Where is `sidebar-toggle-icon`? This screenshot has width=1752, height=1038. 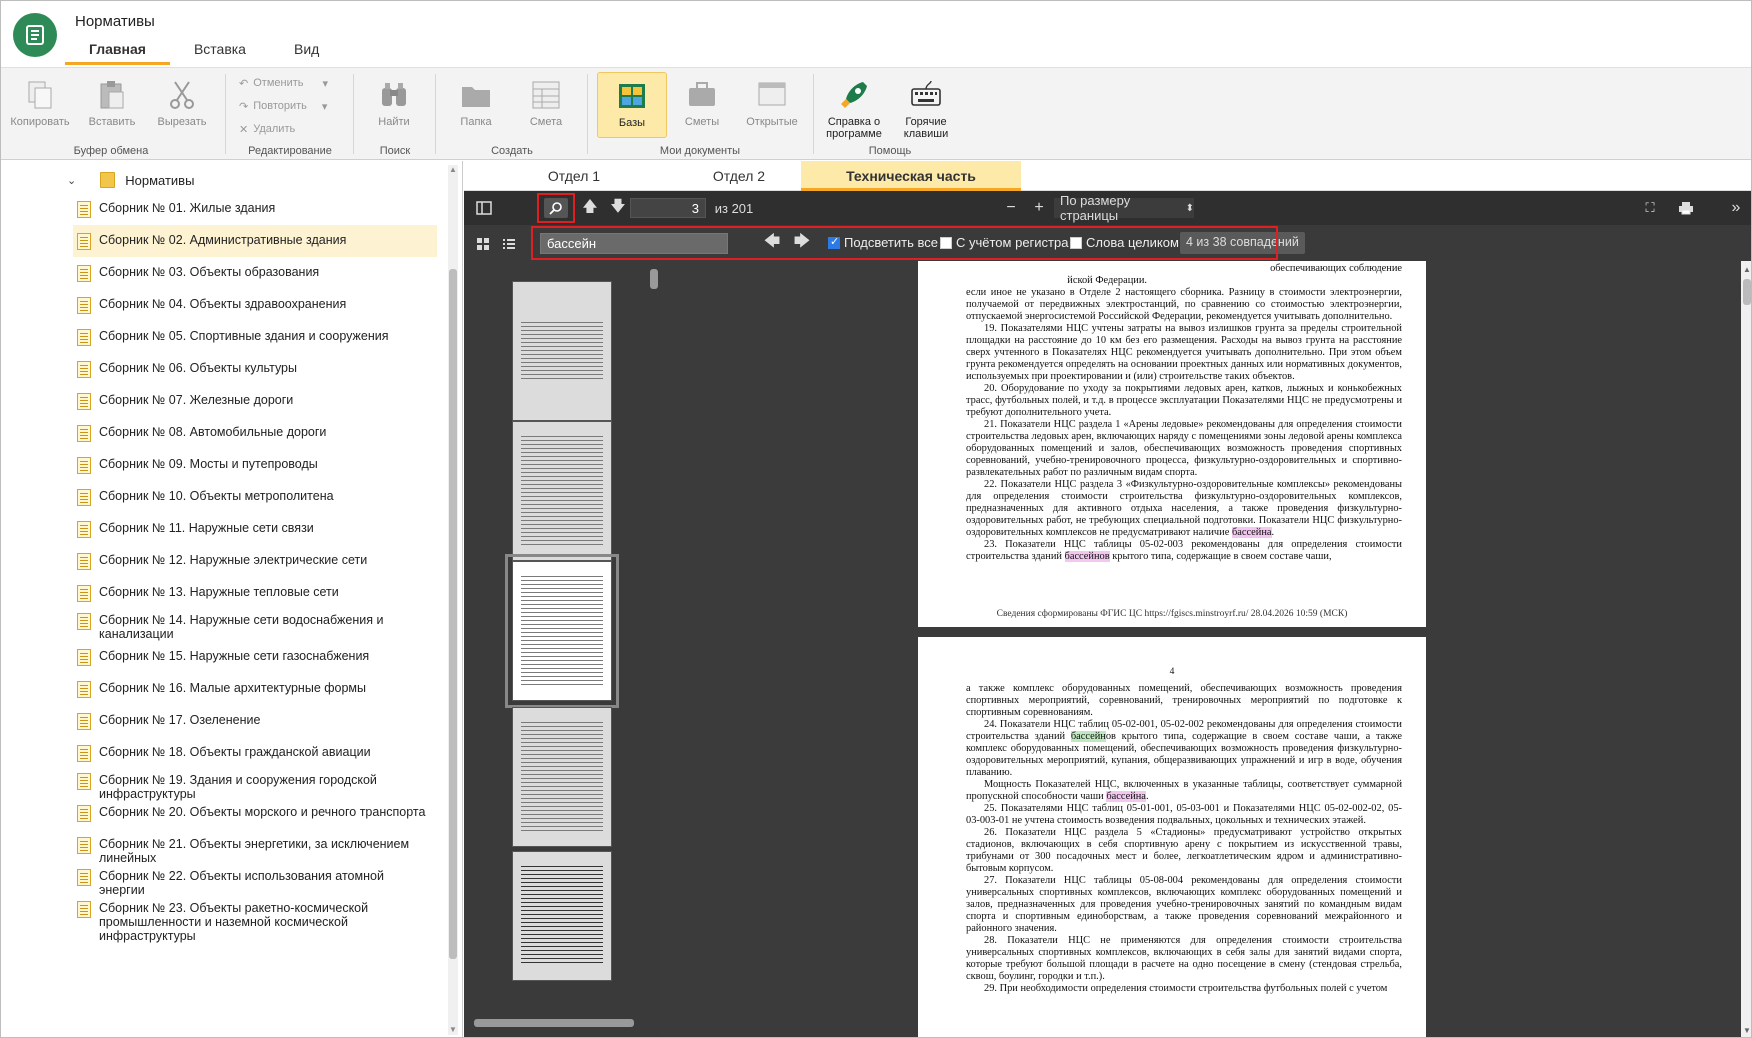 sidebar-toggle-icon is located at coordinates (484, 208).